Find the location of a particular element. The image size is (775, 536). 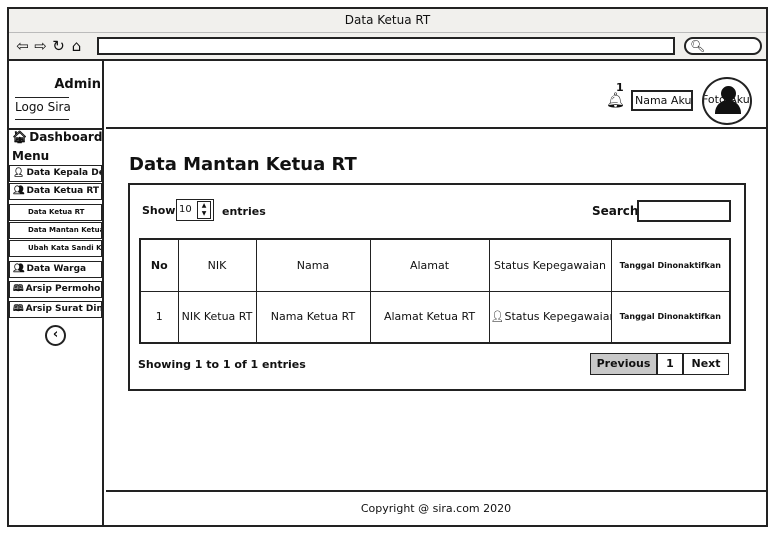

cell-tanggal: Tanggal Dinonaktifkan is located at coordinates (670, 317).